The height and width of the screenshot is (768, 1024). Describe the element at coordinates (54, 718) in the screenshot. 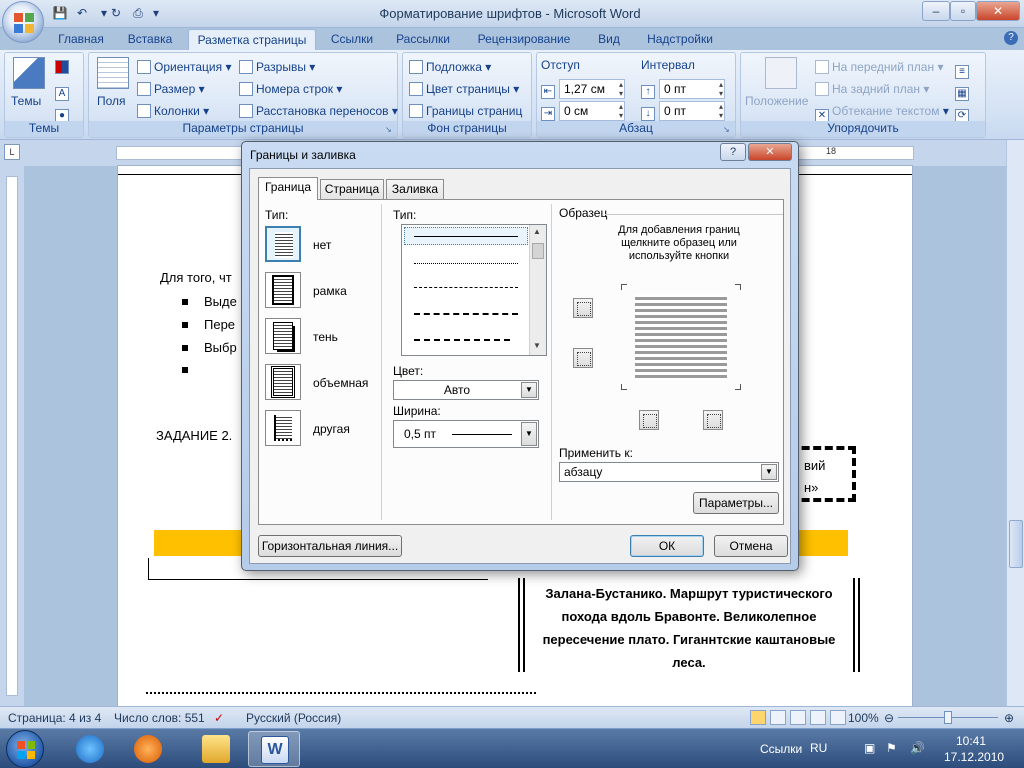

I see `page-count: Страница: 4 из 4` at that location.